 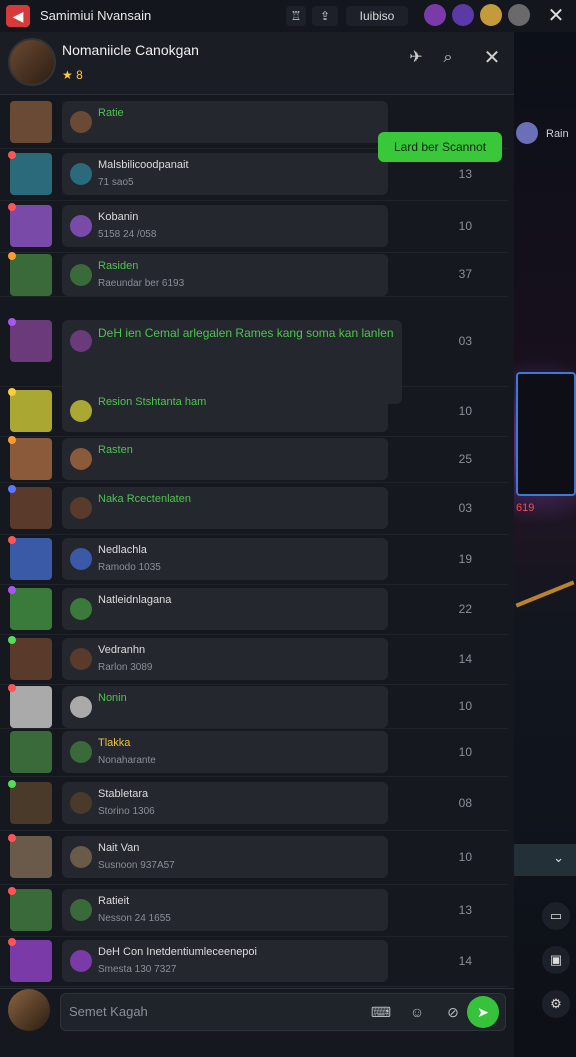 What do you see at coordinates (225, 226) in the screenshot?
I see `message-bubble: Kobanin 5158 24 /058` at bounding box center [225, 226].